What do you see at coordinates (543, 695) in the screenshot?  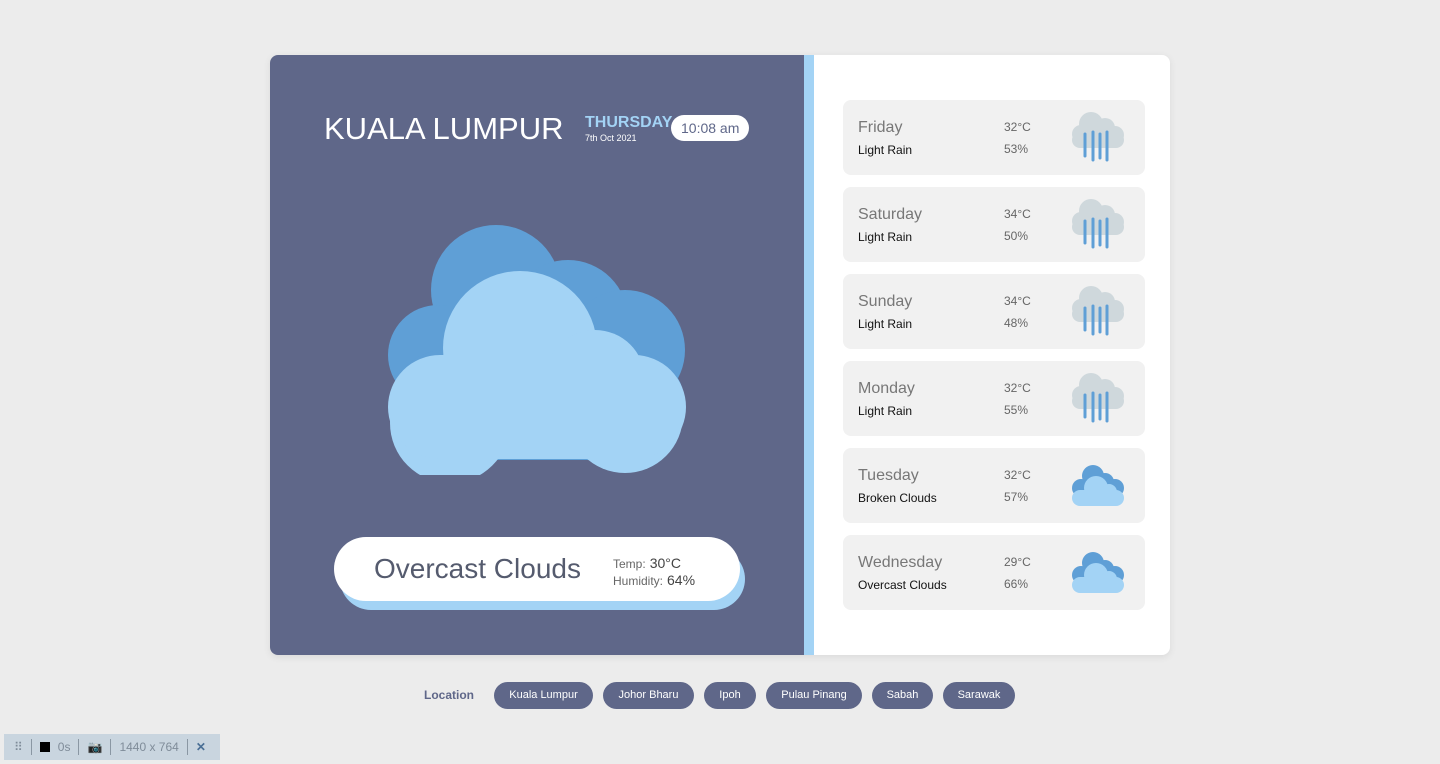 I see `location-kuala-lumpur: Kuala Lumpur` at bounding box center [543, 695].